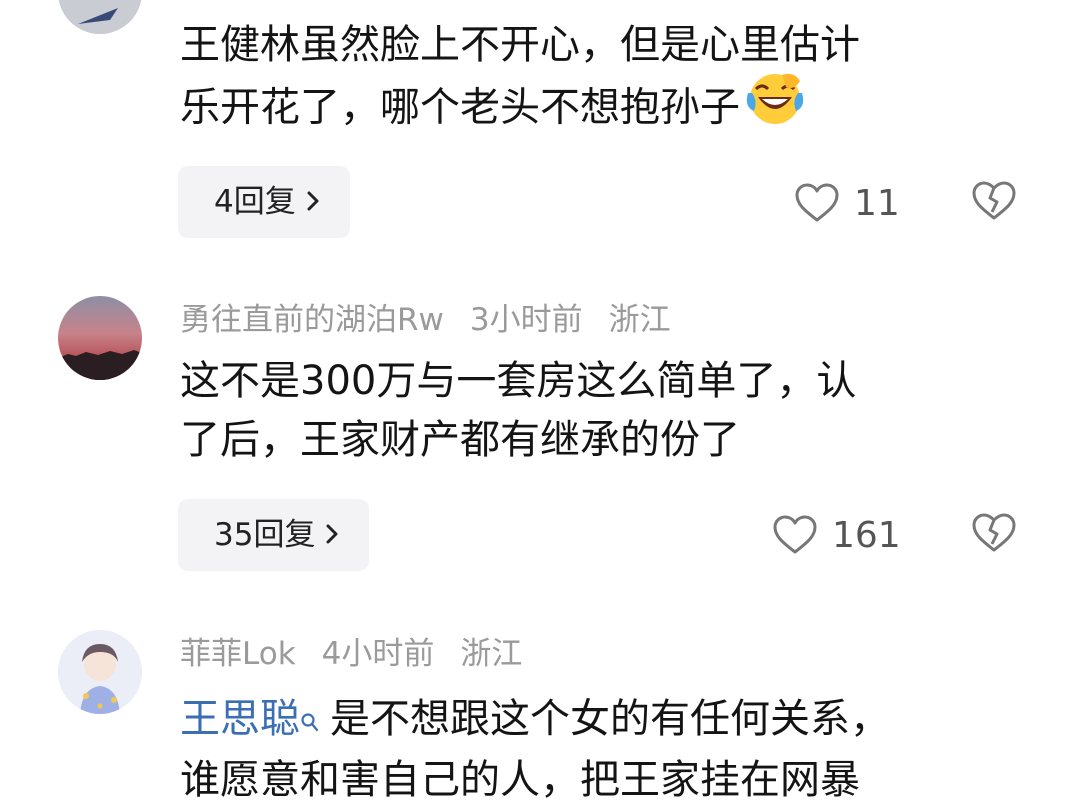  I want to click on comment-text: 这不是300万与一套房这么简单了，认 了后，王家财产都有继承的份了, so click(595, 411).